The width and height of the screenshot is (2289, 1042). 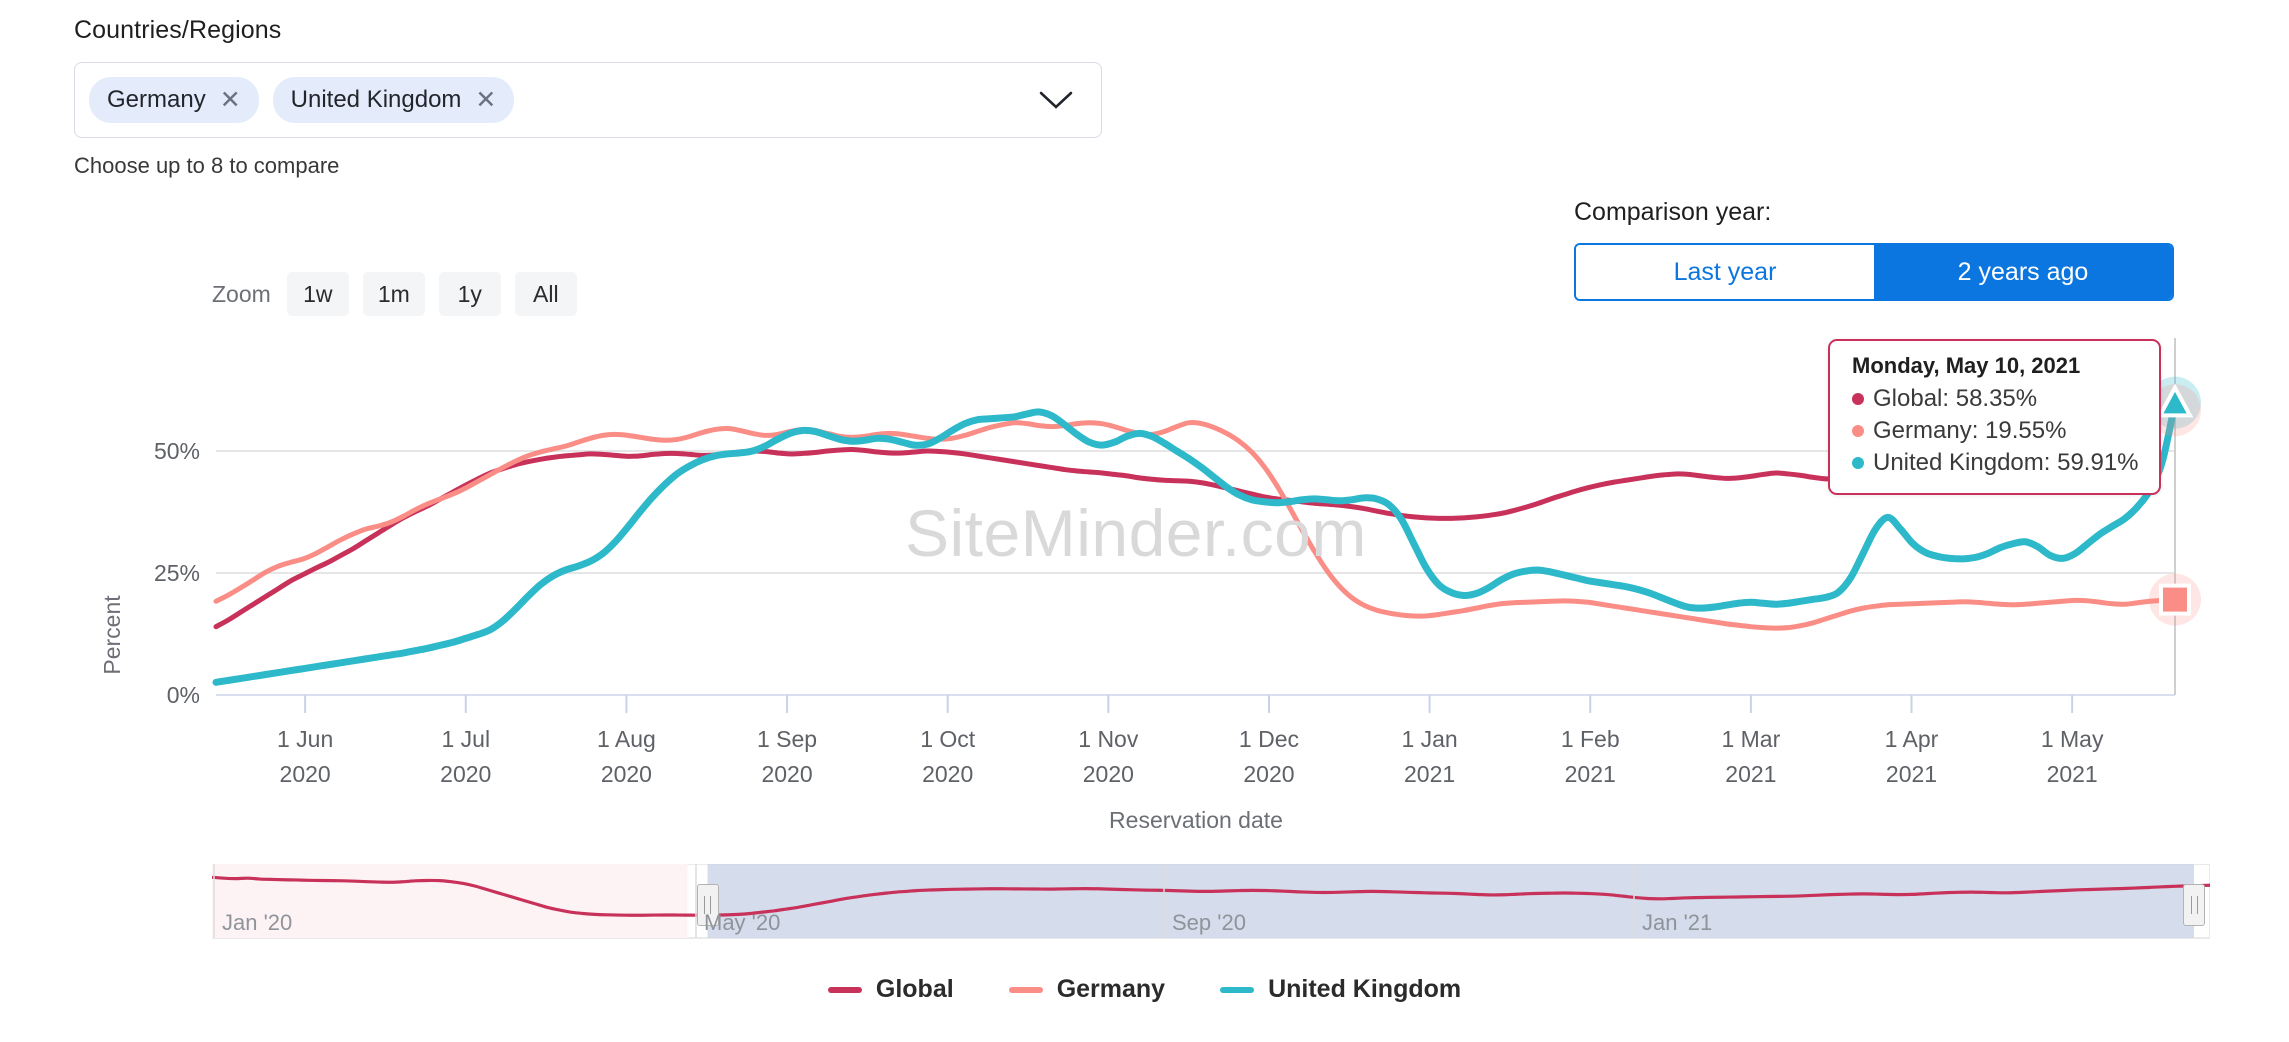 What do you see at coordinates (1590, 739) in the screenshot?
I see `x-axis-tick-label: 1 Feb` at bounding box center [1590, 739].